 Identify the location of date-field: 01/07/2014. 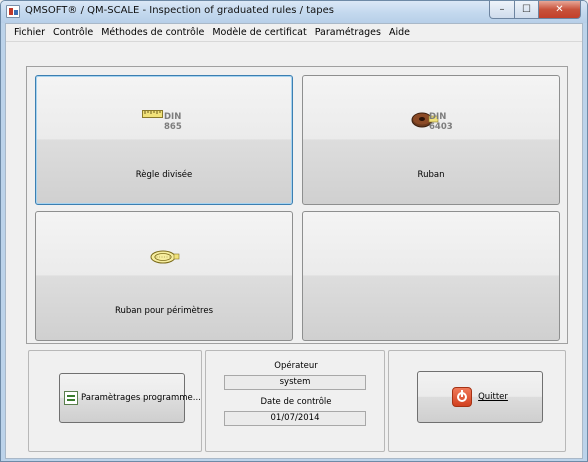
(295, 418).